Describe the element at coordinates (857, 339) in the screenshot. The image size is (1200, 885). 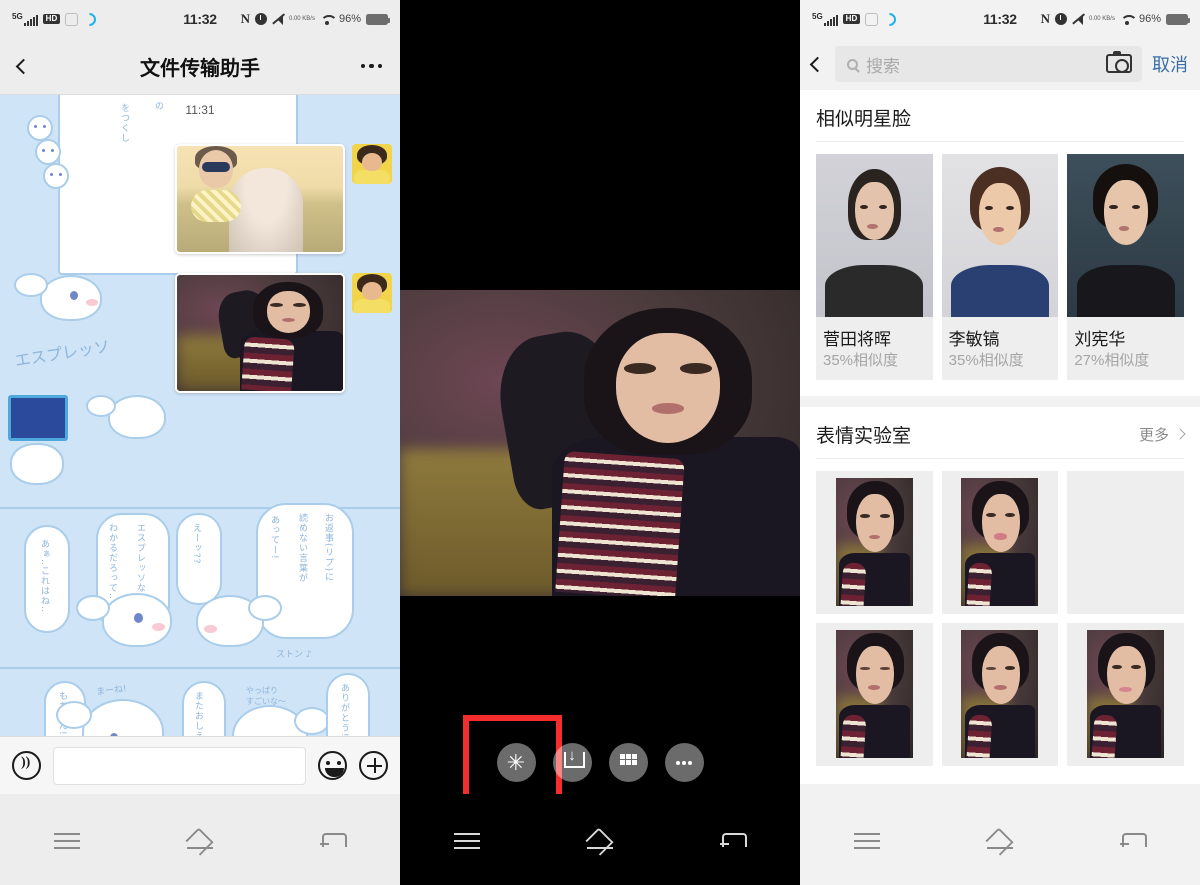
I see `celebrity-name: 菅田将晖` at that location.